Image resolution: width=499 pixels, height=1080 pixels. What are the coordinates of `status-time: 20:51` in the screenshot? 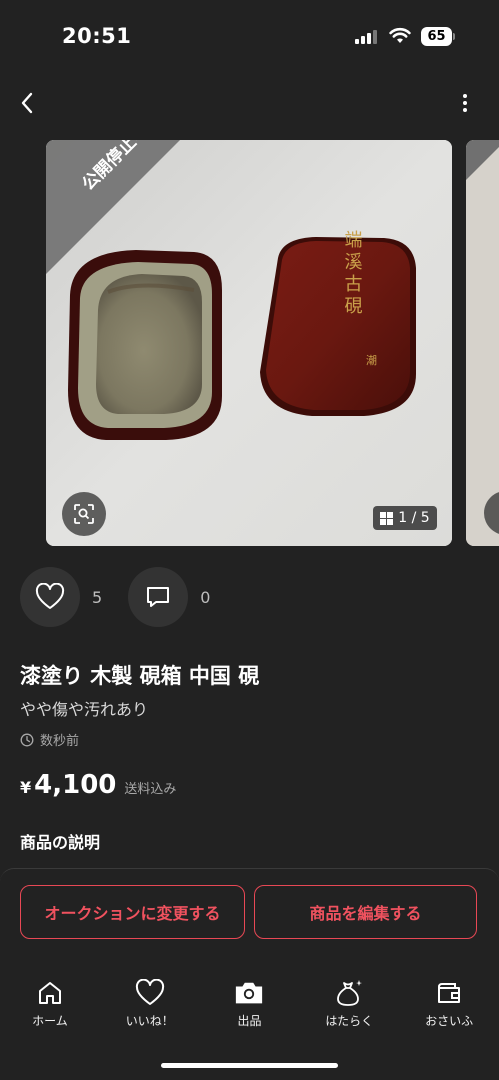 It's located at (97, 36).